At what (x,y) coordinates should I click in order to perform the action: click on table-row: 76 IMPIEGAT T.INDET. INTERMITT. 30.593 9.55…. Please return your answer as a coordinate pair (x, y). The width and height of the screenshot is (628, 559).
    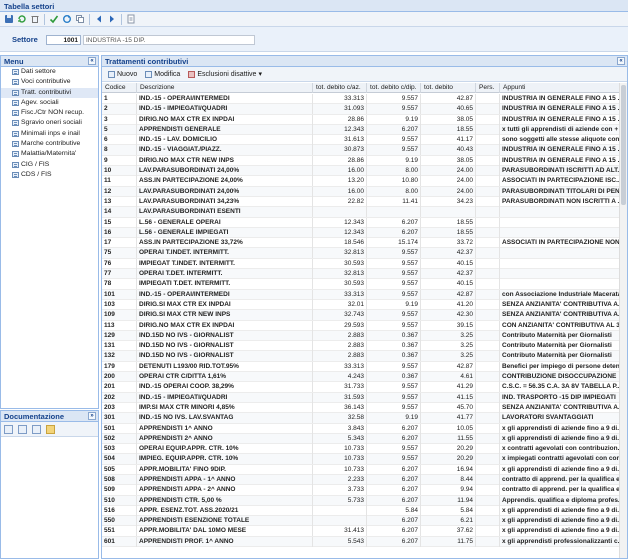
    Looking at the image, I should click on (364, 264).